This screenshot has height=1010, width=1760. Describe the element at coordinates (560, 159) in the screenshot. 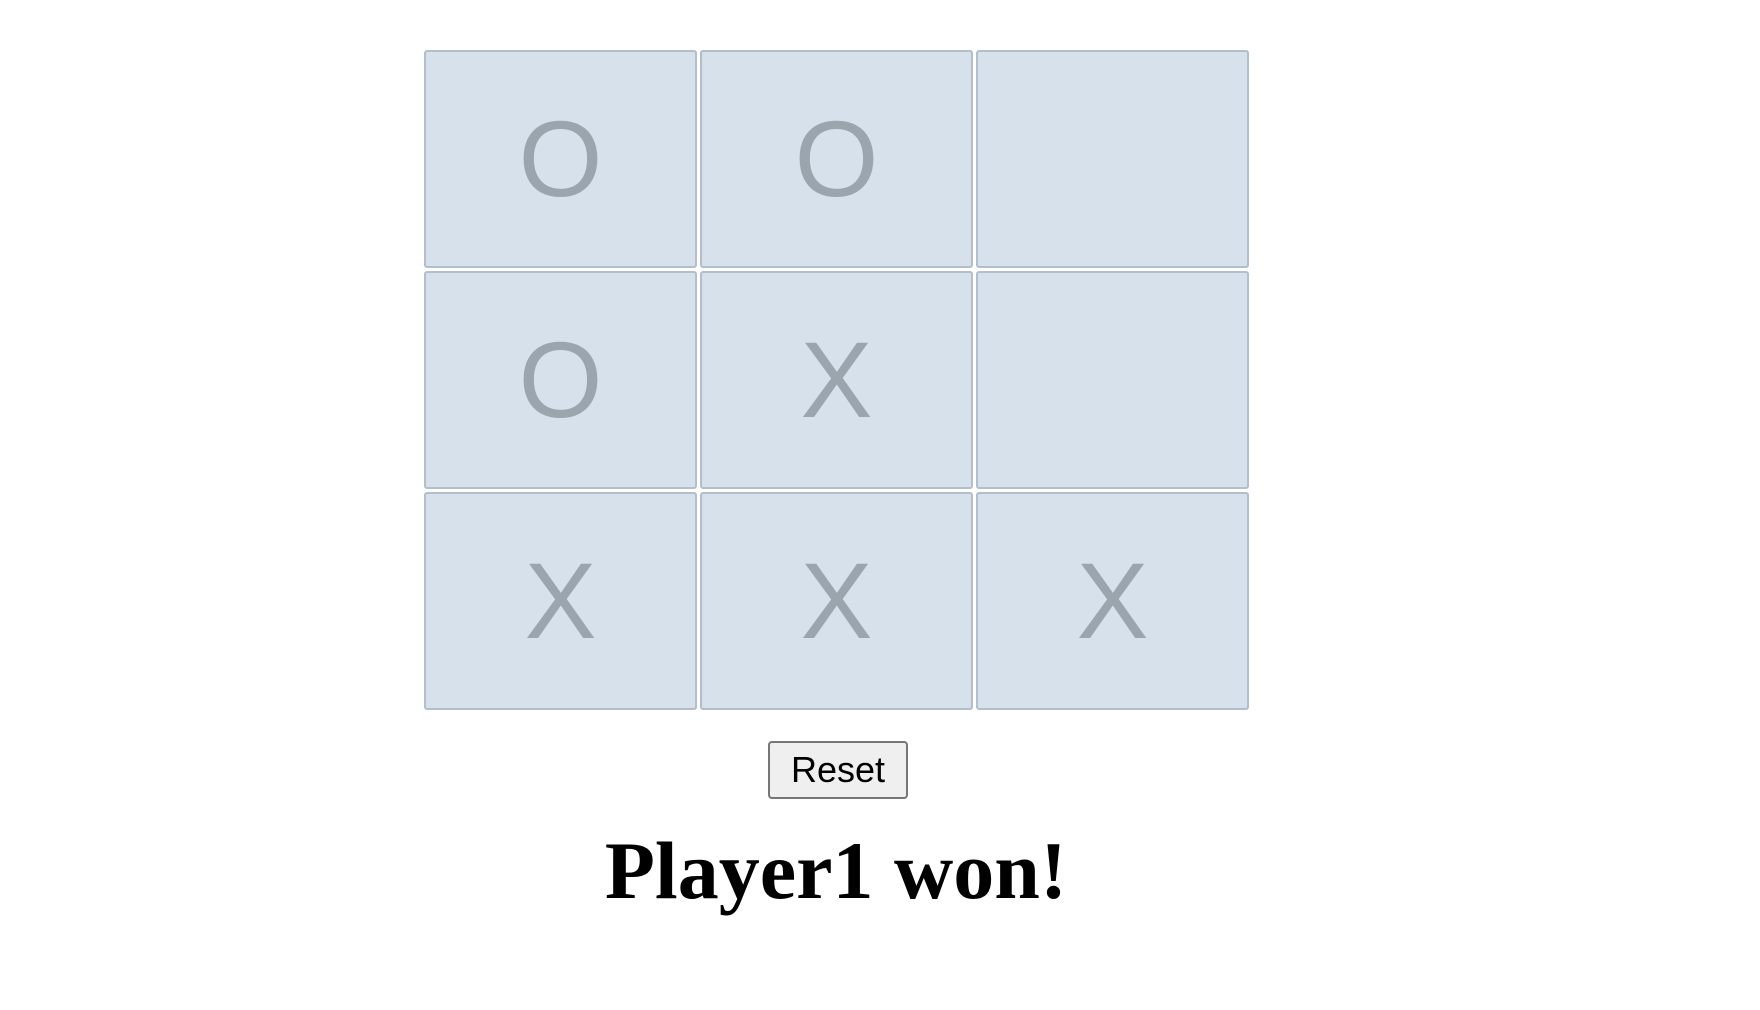

I see `board-cell-0: O` at that location.